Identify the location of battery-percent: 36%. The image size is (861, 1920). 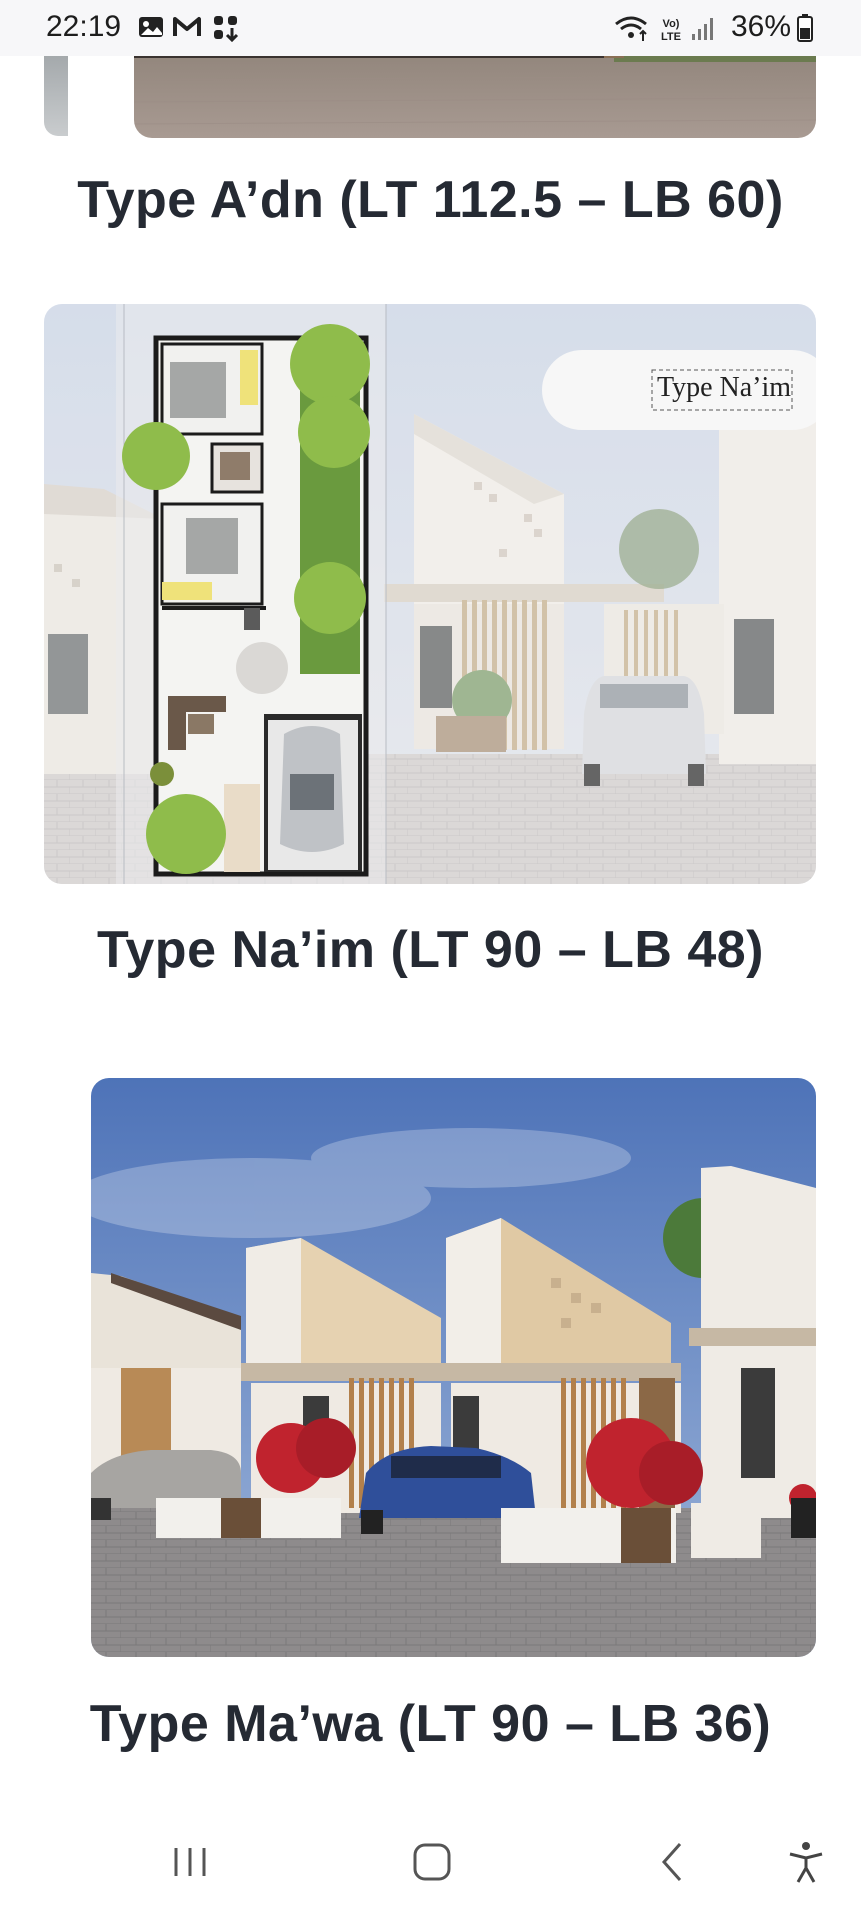
(760, 26).